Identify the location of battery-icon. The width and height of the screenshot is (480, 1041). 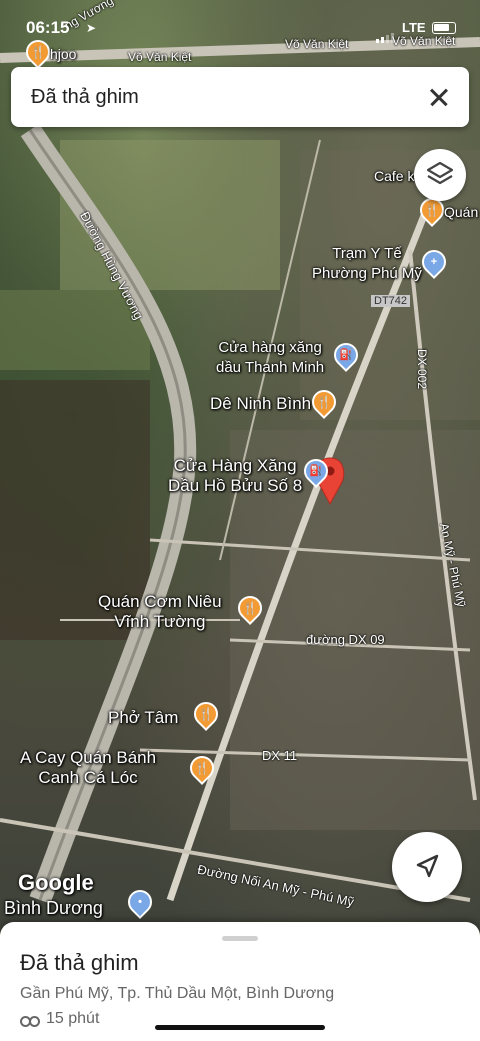
(444, 28).